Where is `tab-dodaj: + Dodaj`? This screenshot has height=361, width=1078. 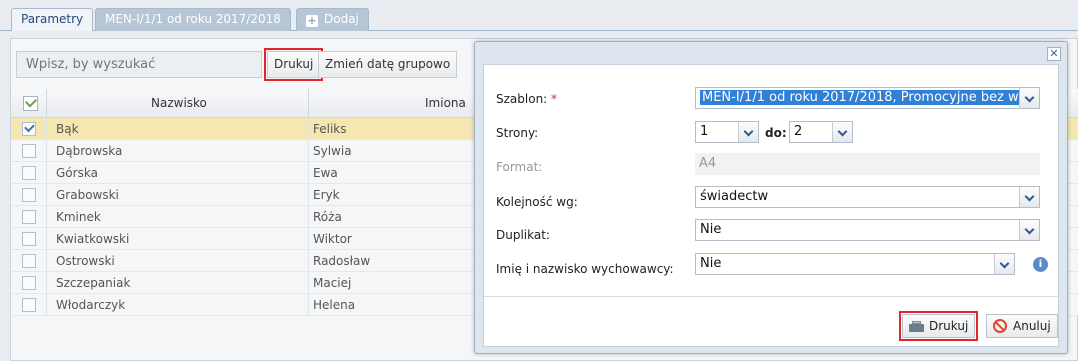 tab-dodaj: + Dodaj is located at coordinates (332, 19).